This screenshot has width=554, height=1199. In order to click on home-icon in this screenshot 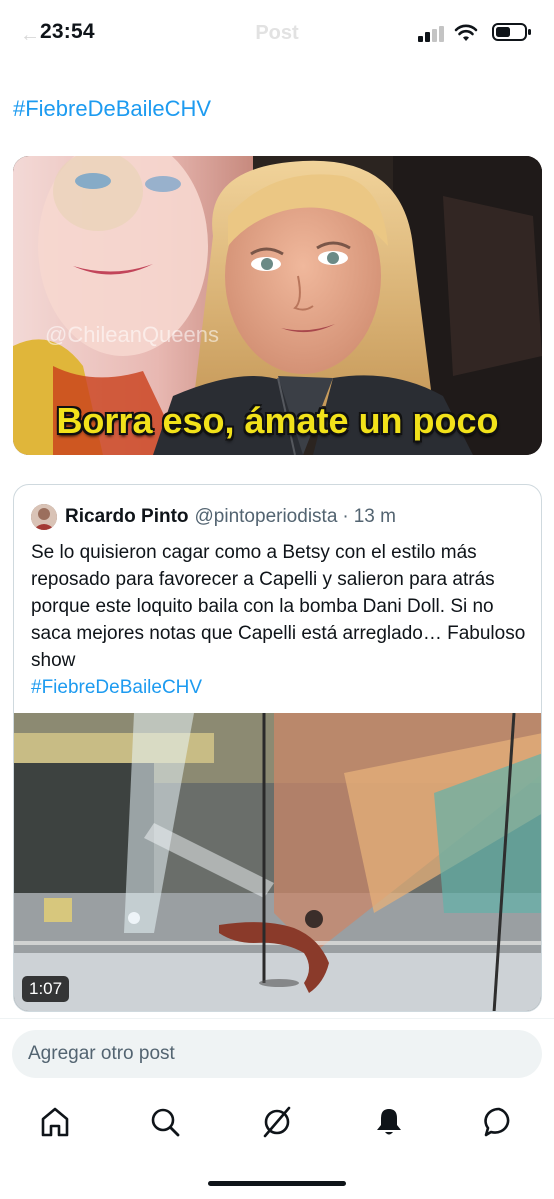, I will do `click(55, 1122)`.